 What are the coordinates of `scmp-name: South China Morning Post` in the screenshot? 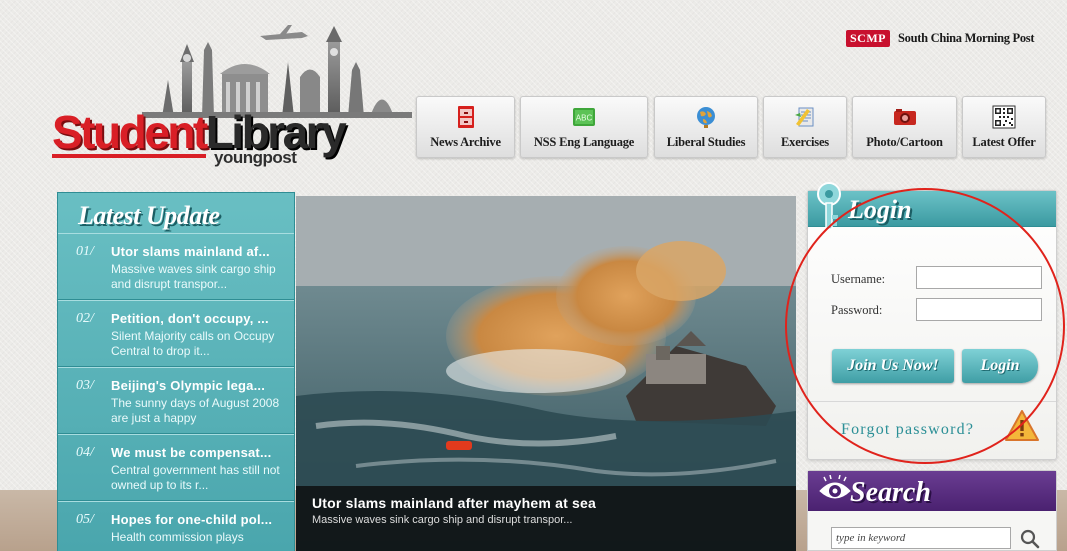 It's located at (966, 37).